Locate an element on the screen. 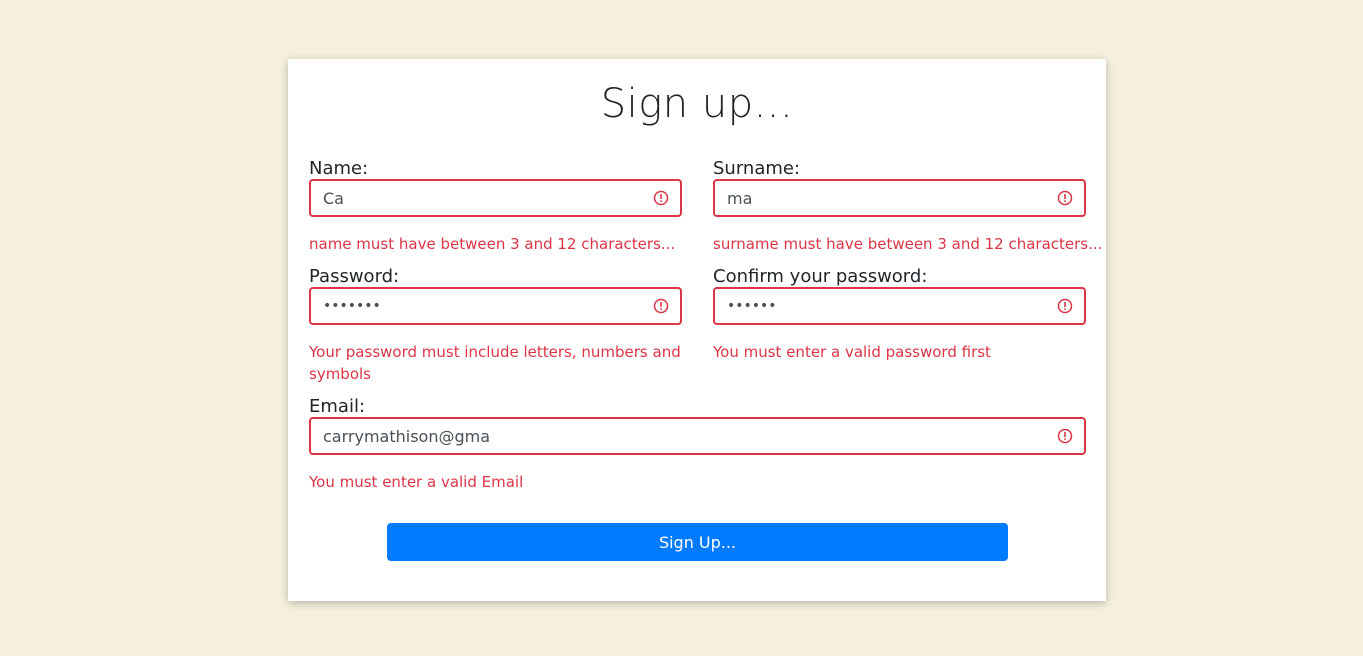 Image resolution: width=1363 pixels, height=656 pixels. confirm-password-input is located at coordinates (887, 306).